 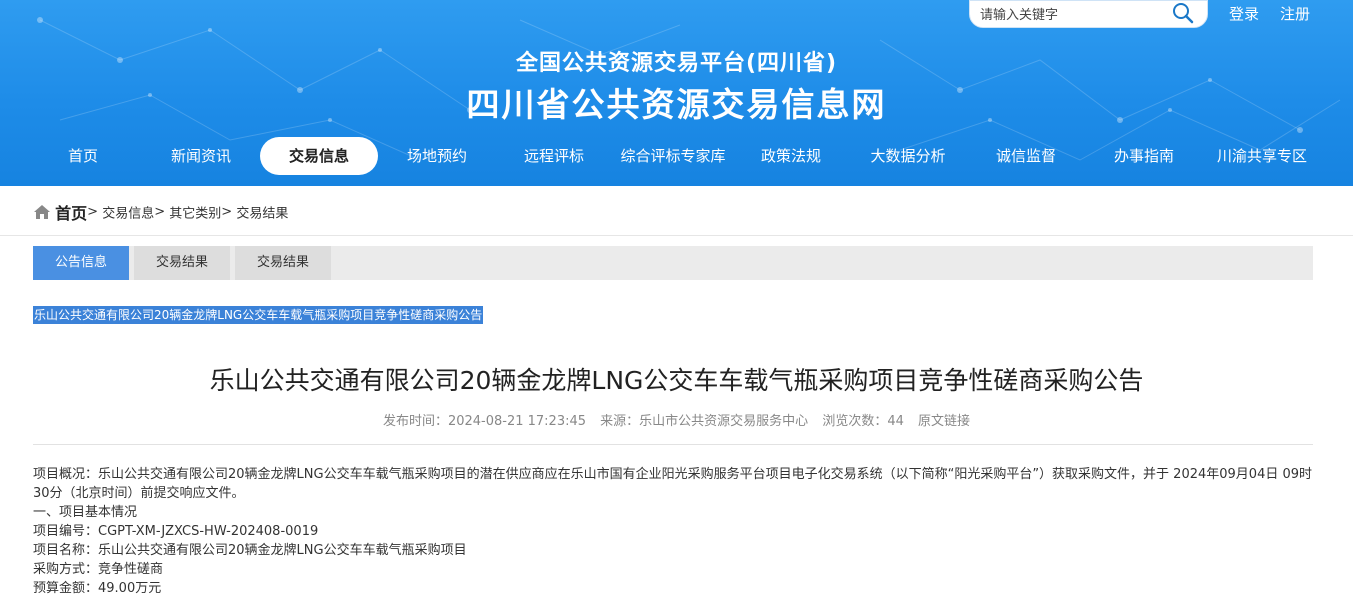 I want to click on project-name: 项目名称：乐山公共交通有限公司20辆金龙牌LNG公交车车载气瓶采购项目, so click(x=250, y=550).